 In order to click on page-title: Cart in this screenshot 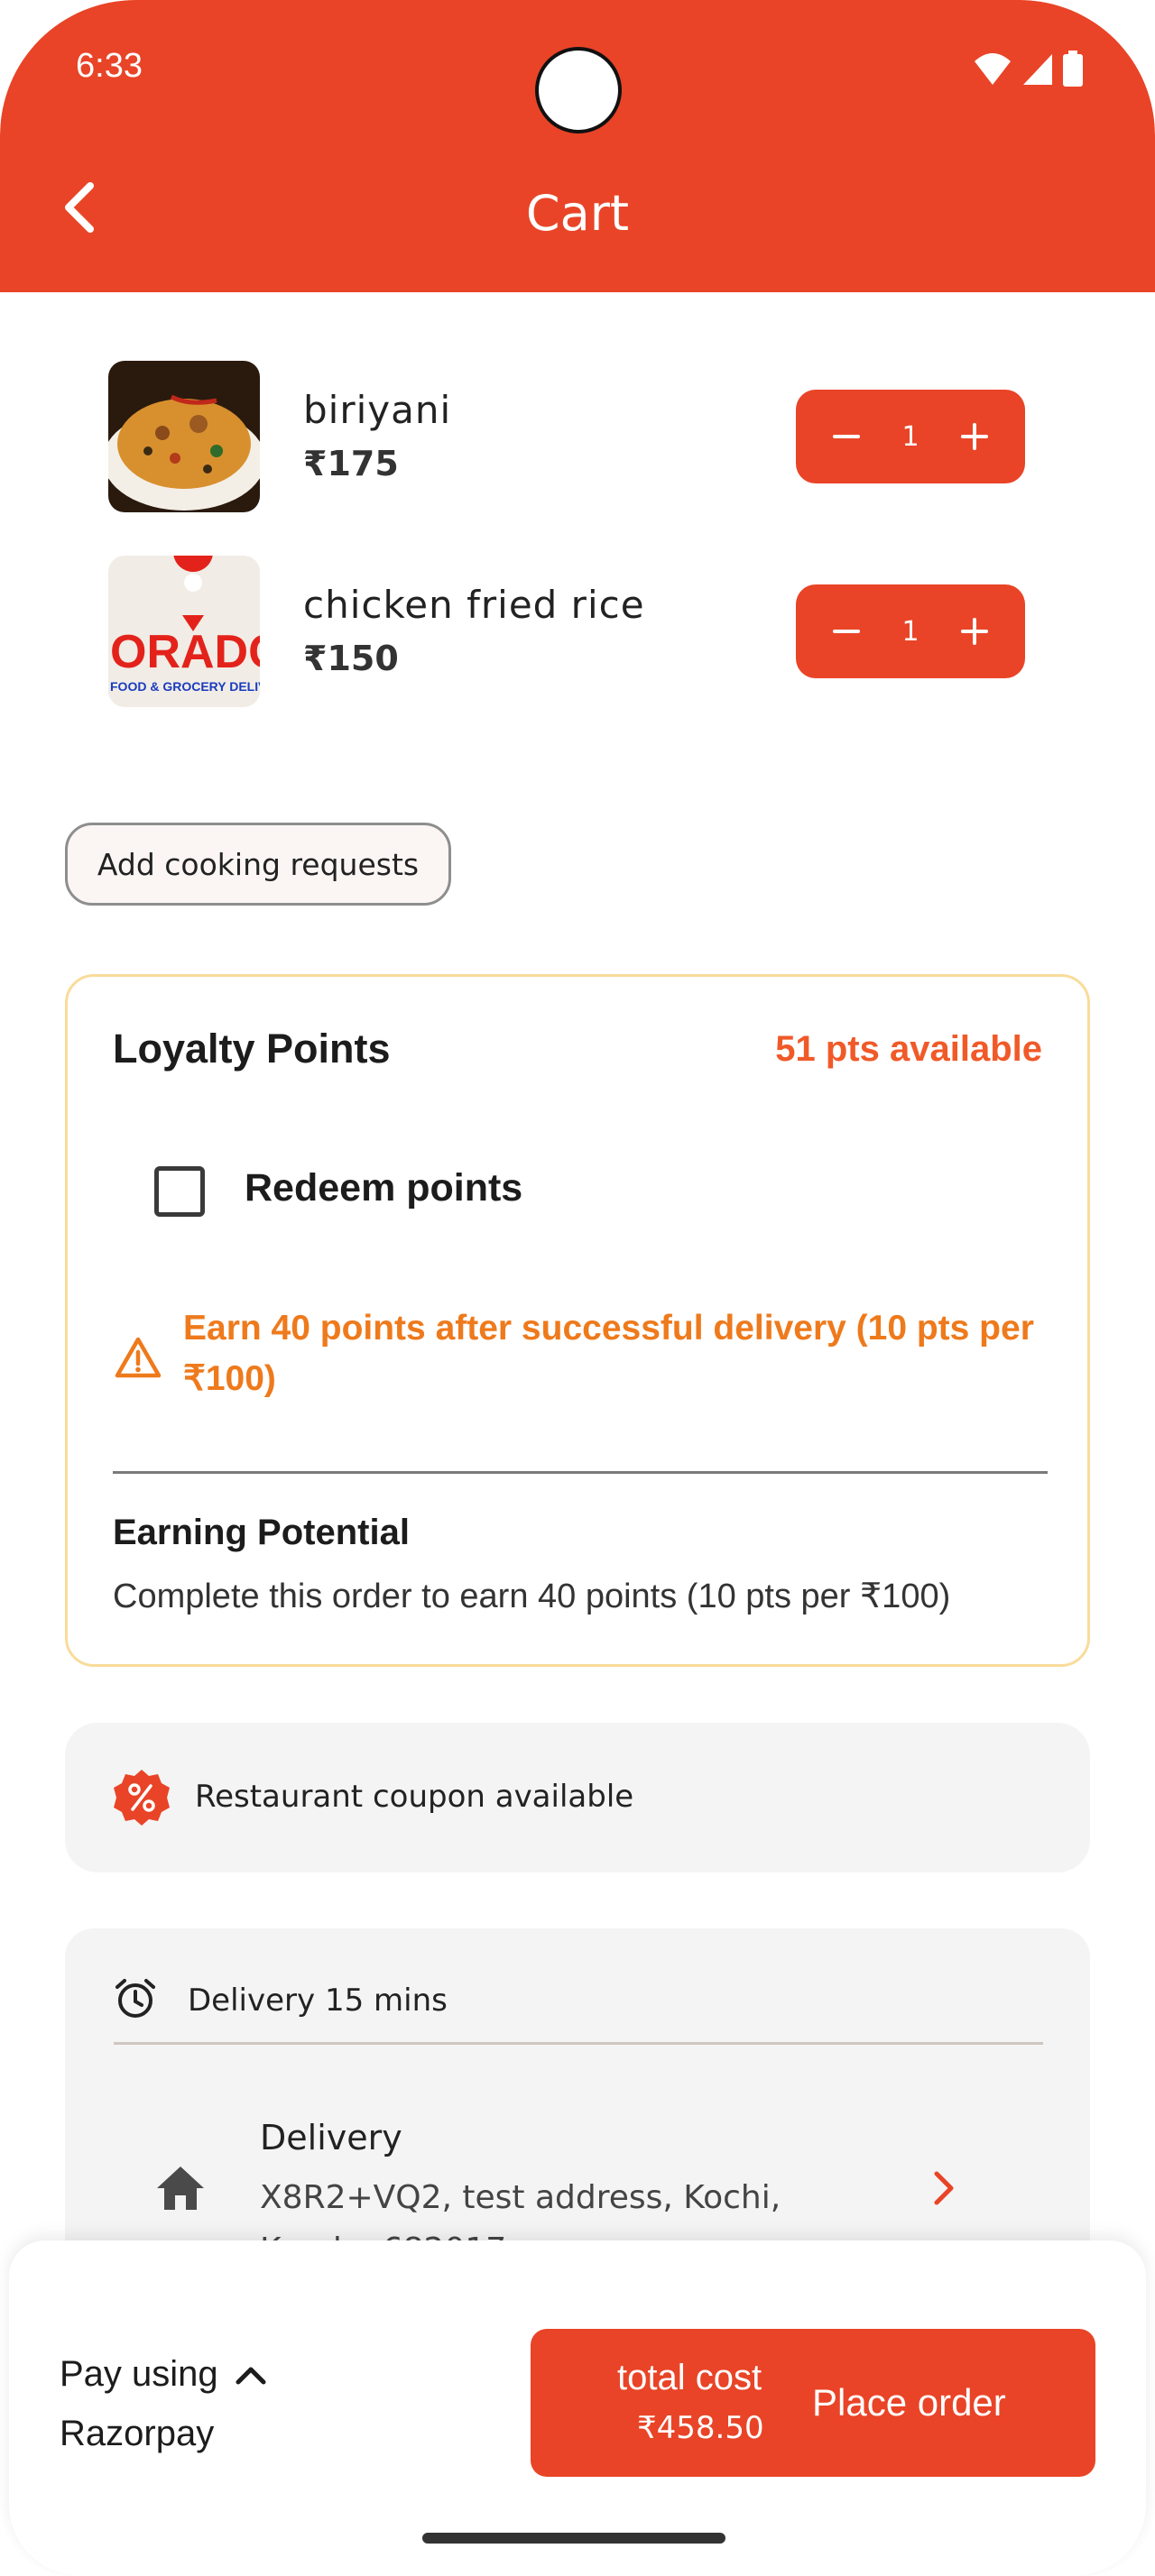, I will do `click(577, 213)`.